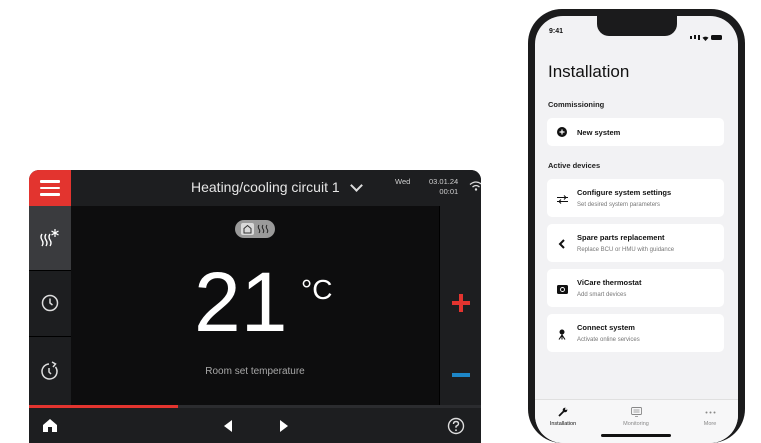  I want to click on tab-more: More, so click(710, 416).